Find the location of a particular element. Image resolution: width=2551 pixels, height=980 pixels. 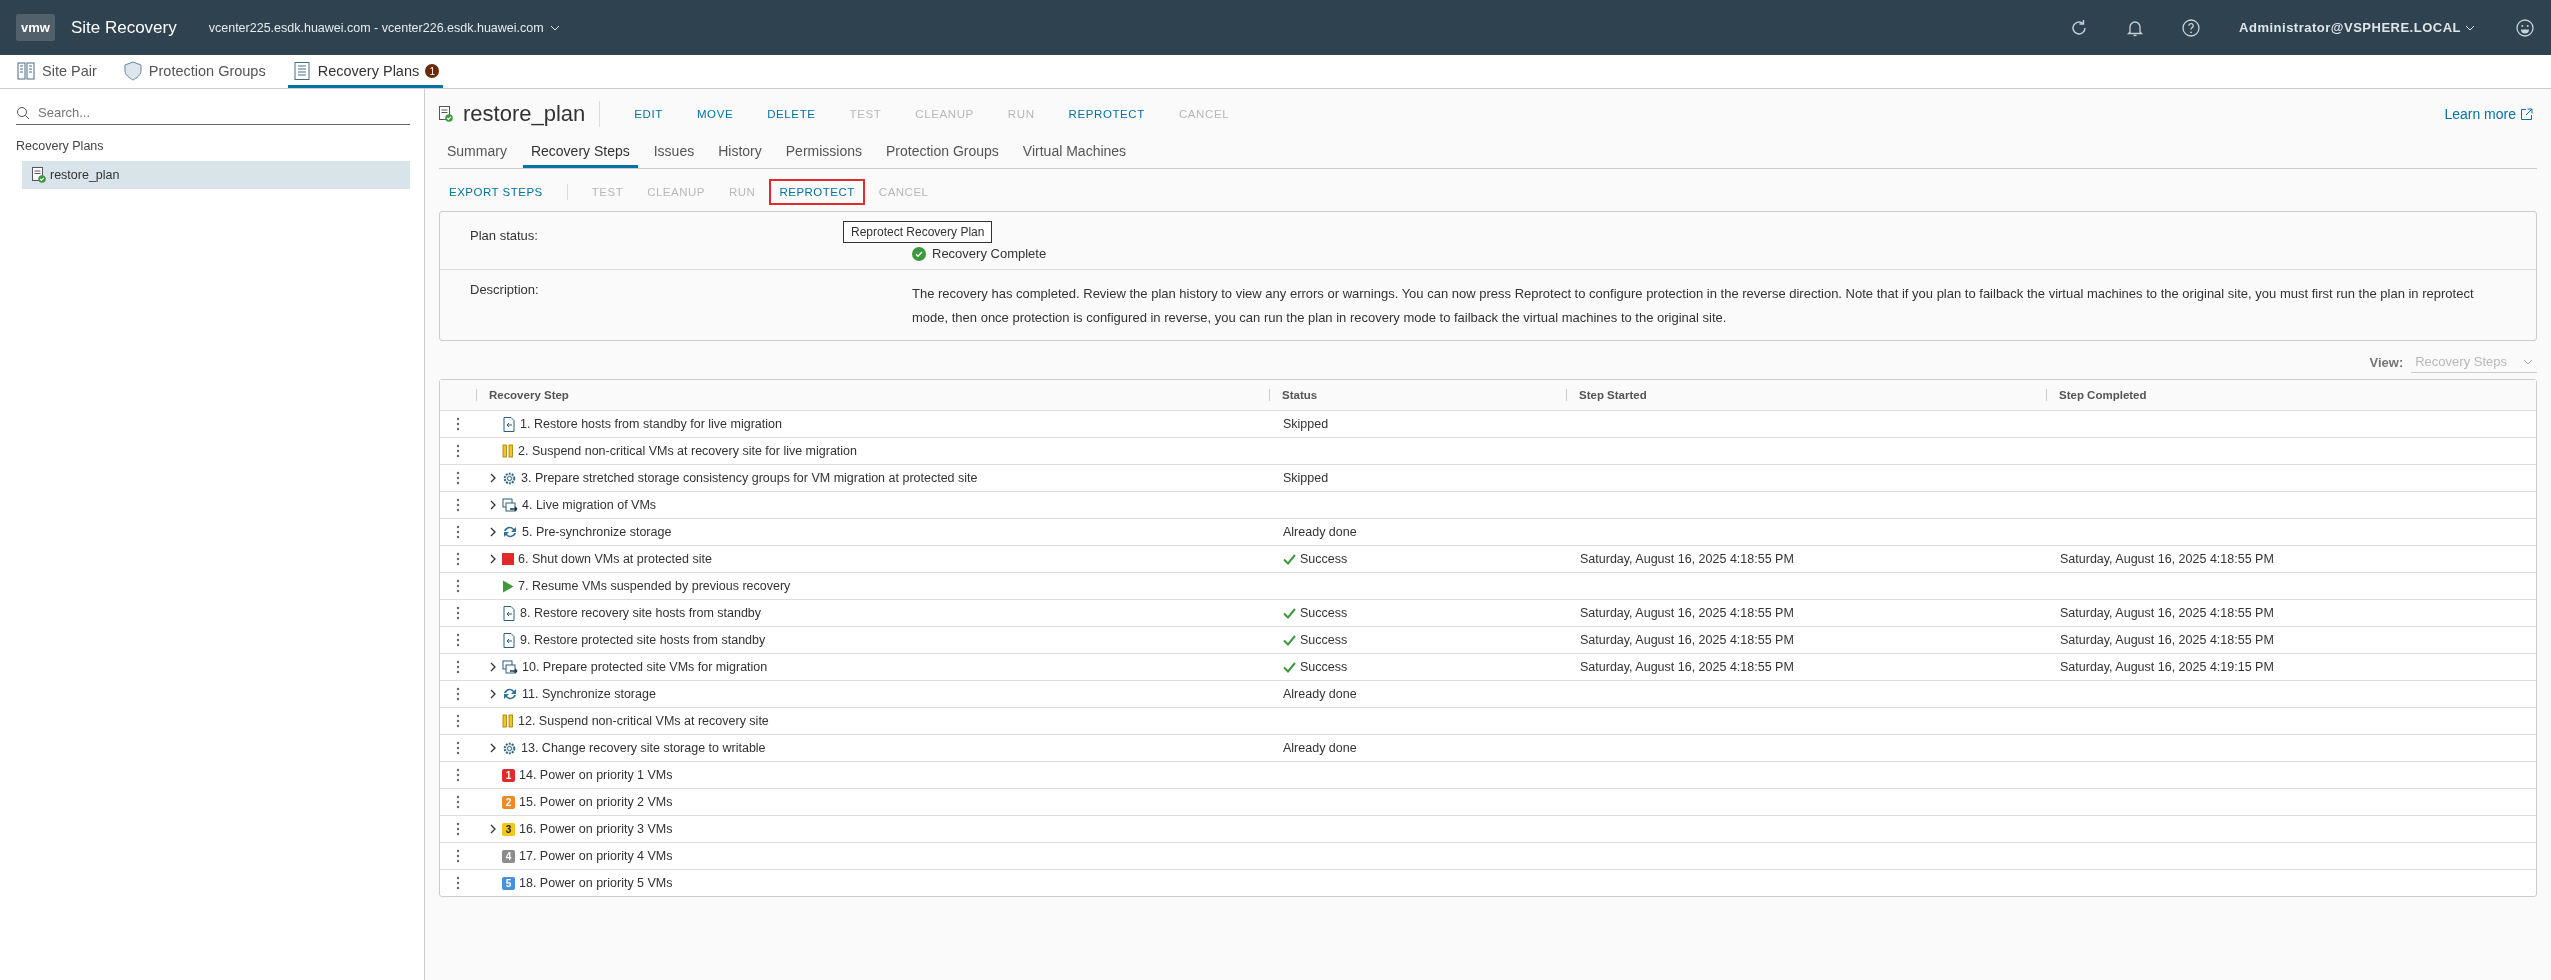

document-icon is located at coordinates (301, 71).